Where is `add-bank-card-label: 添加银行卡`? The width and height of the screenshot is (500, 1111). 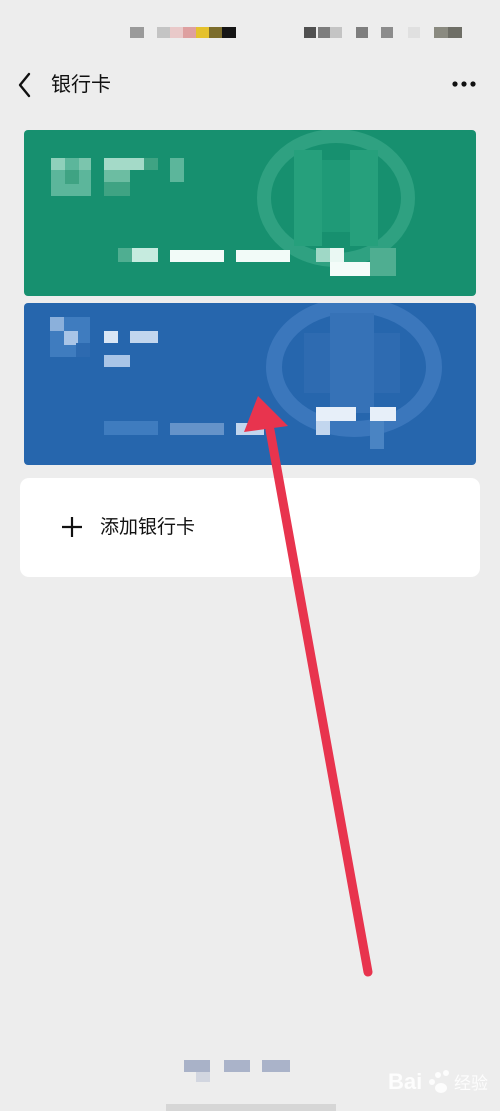 add-bank-card-label: 添加银行卡 is located at coordinates (148, 527).